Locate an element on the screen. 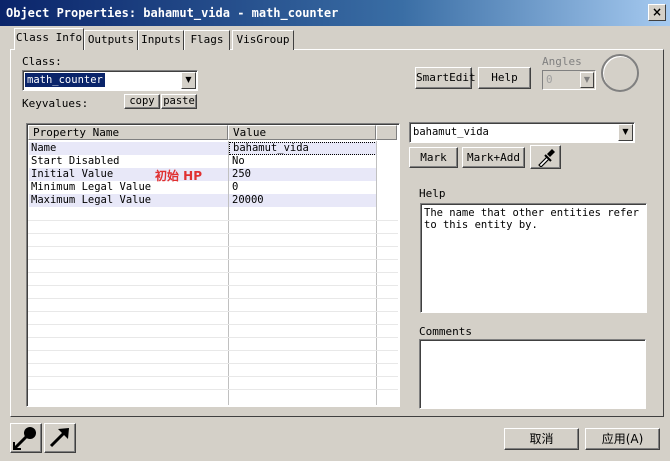 Image resolution: width=670 pixels, height=461 pixels. comments-label: Comments is located at coordinates (445, 331).